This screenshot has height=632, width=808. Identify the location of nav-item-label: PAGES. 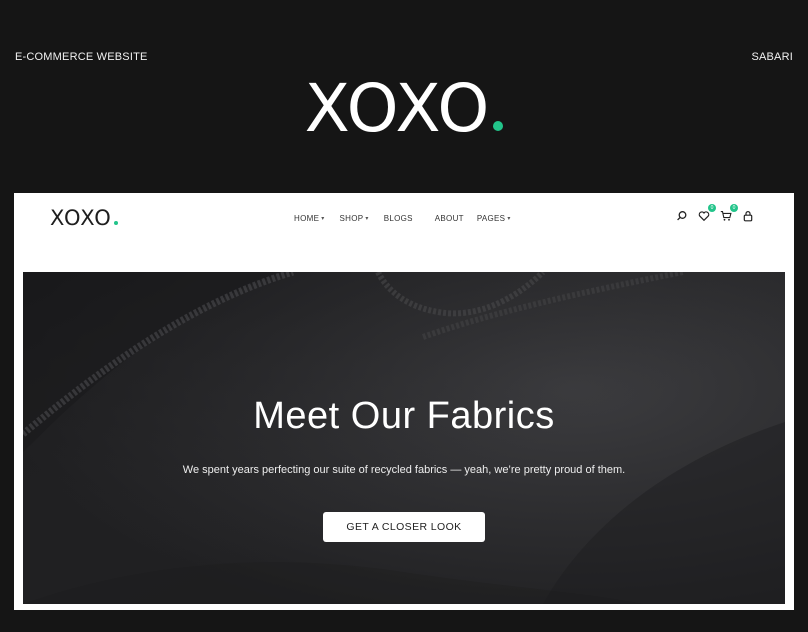
(491, 218).